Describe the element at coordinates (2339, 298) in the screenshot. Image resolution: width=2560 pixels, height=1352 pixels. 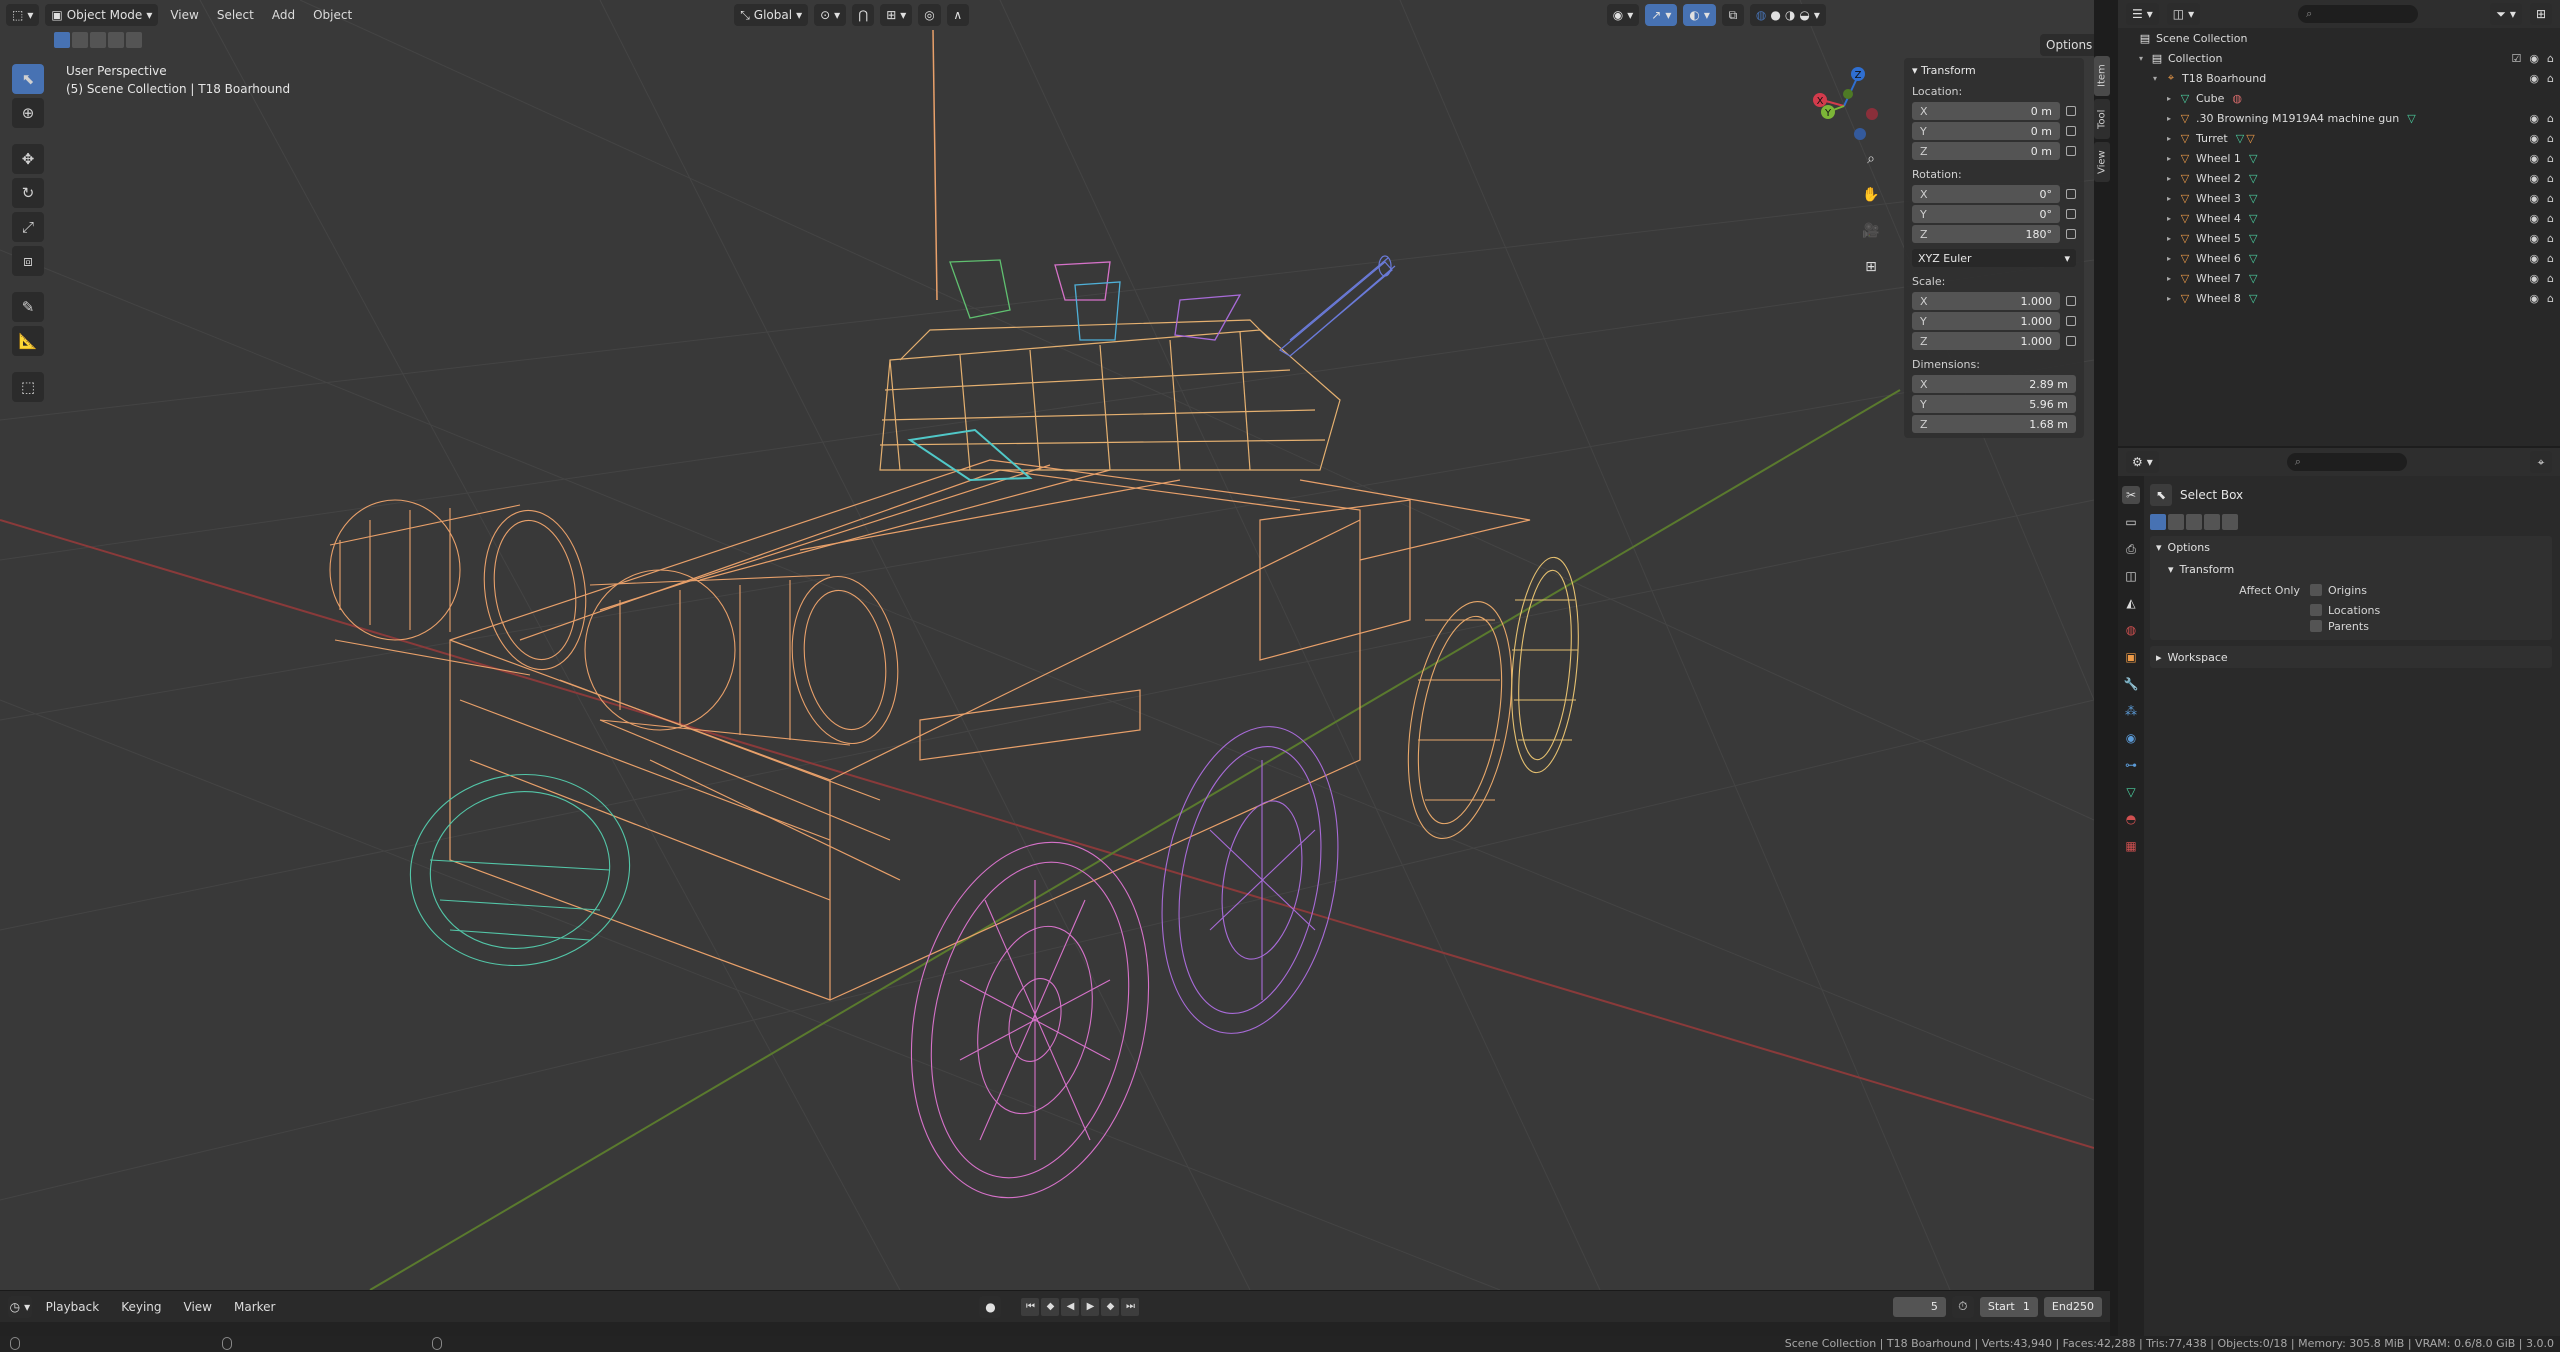
I see `tree-row-wheel-8: ▸ ▽ Wheel 8 ▽ ◉ ⌂` at that location.